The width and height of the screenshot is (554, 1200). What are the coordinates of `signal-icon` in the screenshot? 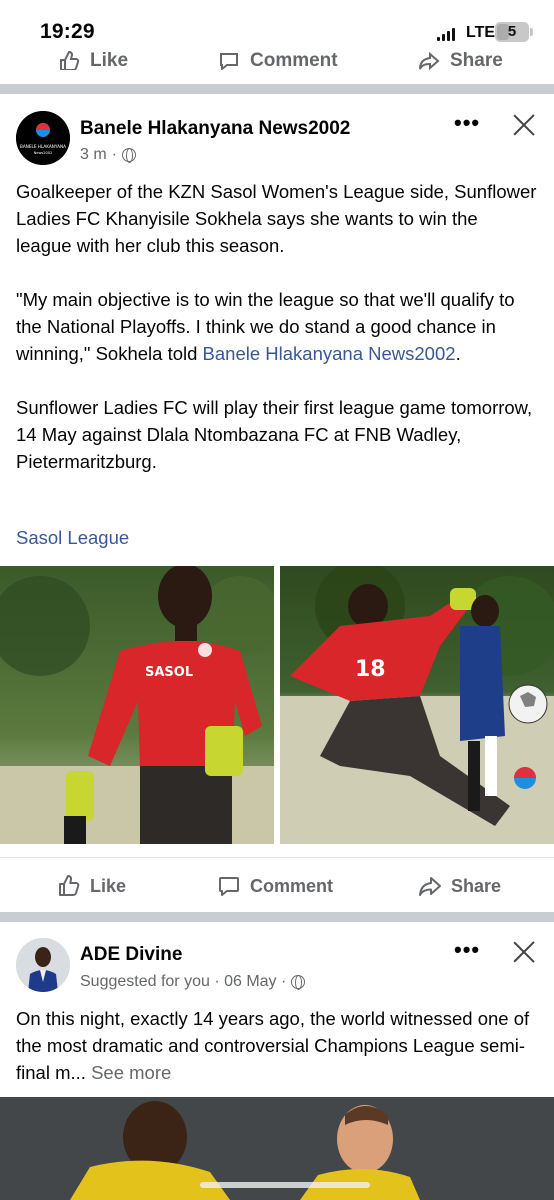 It's located at (446, 34).